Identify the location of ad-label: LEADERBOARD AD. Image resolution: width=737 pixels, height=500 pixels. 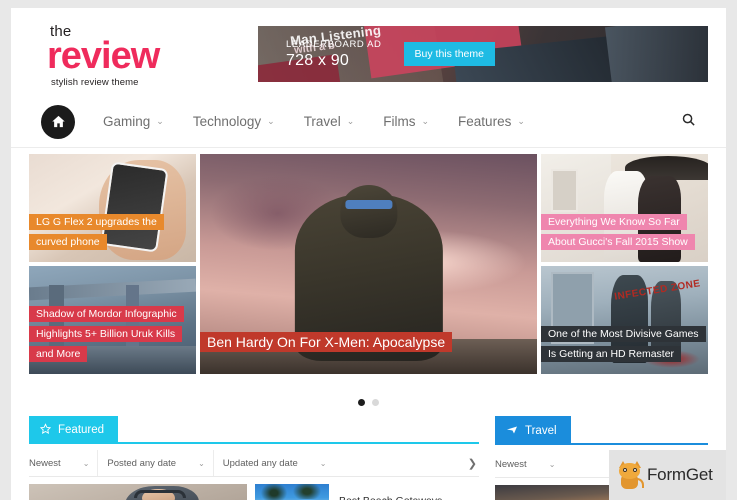
(334, 44).